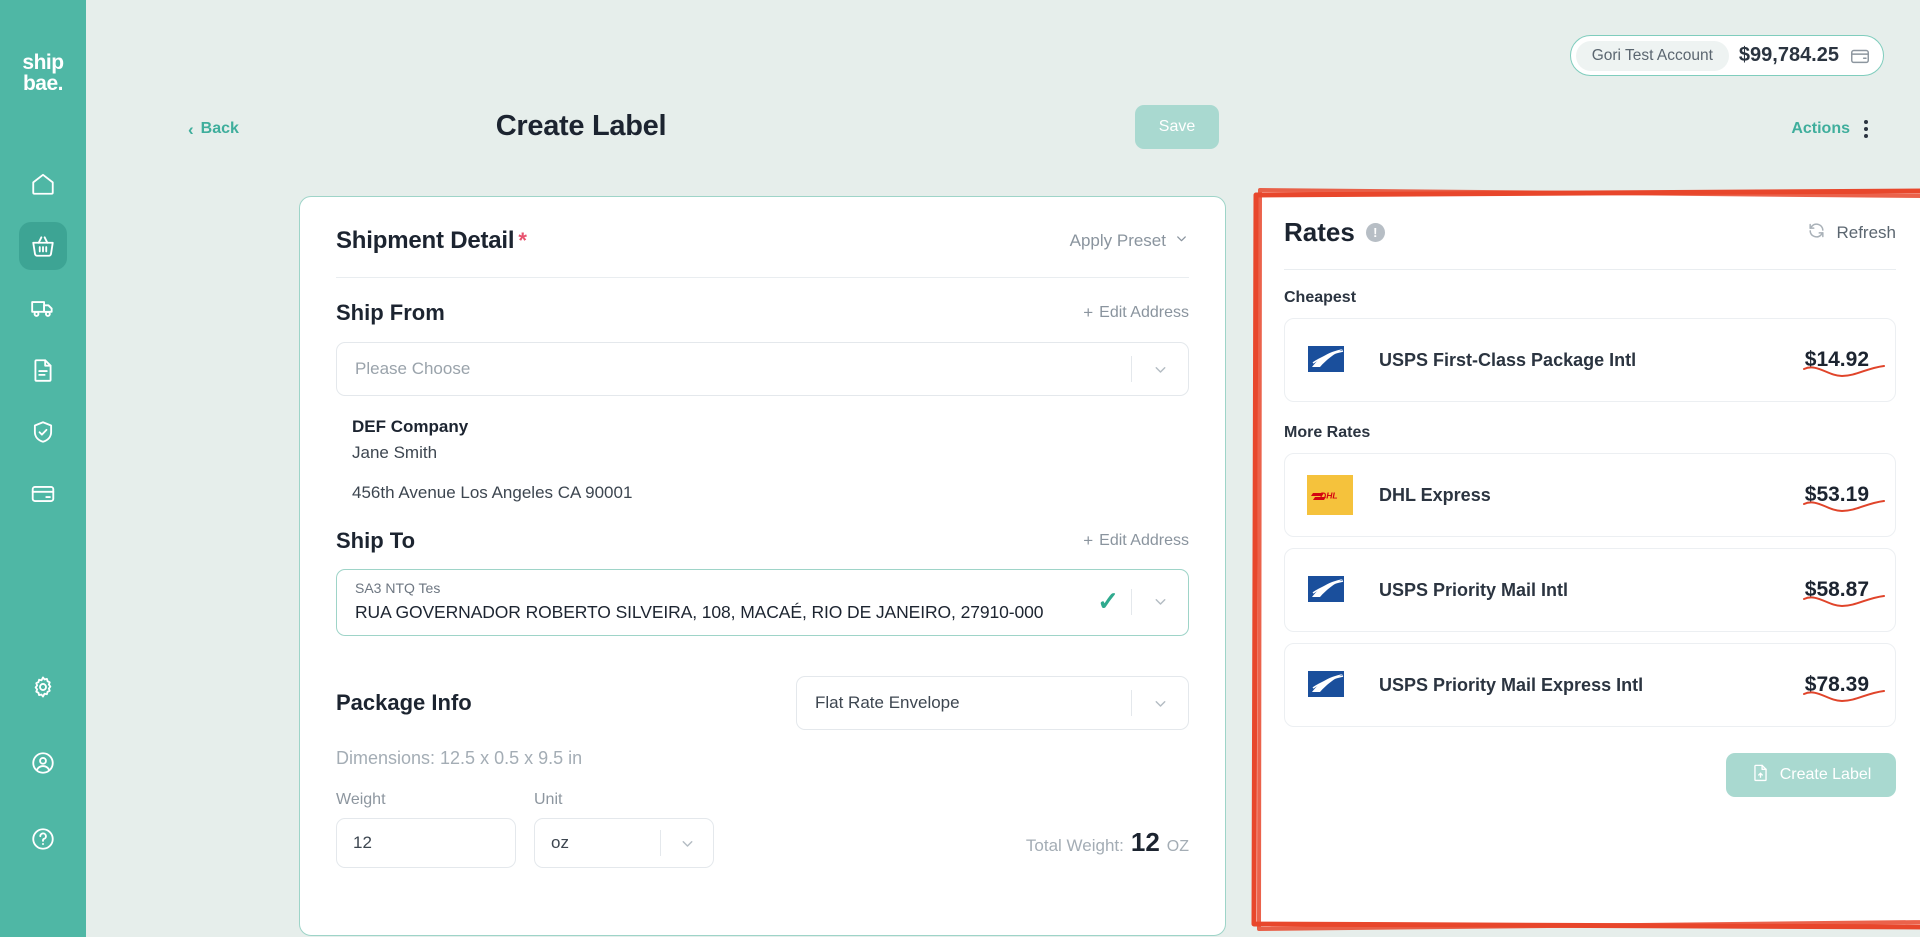 Image resolution: width=1920 pixels, height=937 pixels. I want to click on weight-label: Weight, so click(361, 800).